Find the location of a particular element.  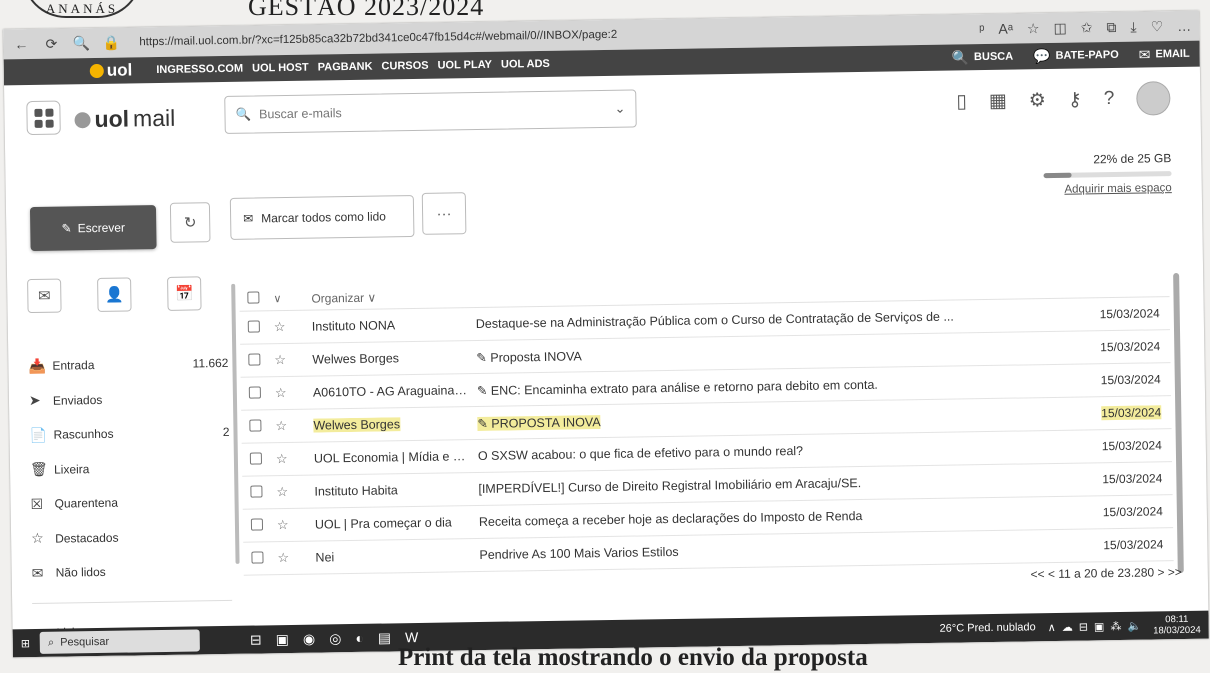

list-scrollbar is located at coordinates (1178, 423).